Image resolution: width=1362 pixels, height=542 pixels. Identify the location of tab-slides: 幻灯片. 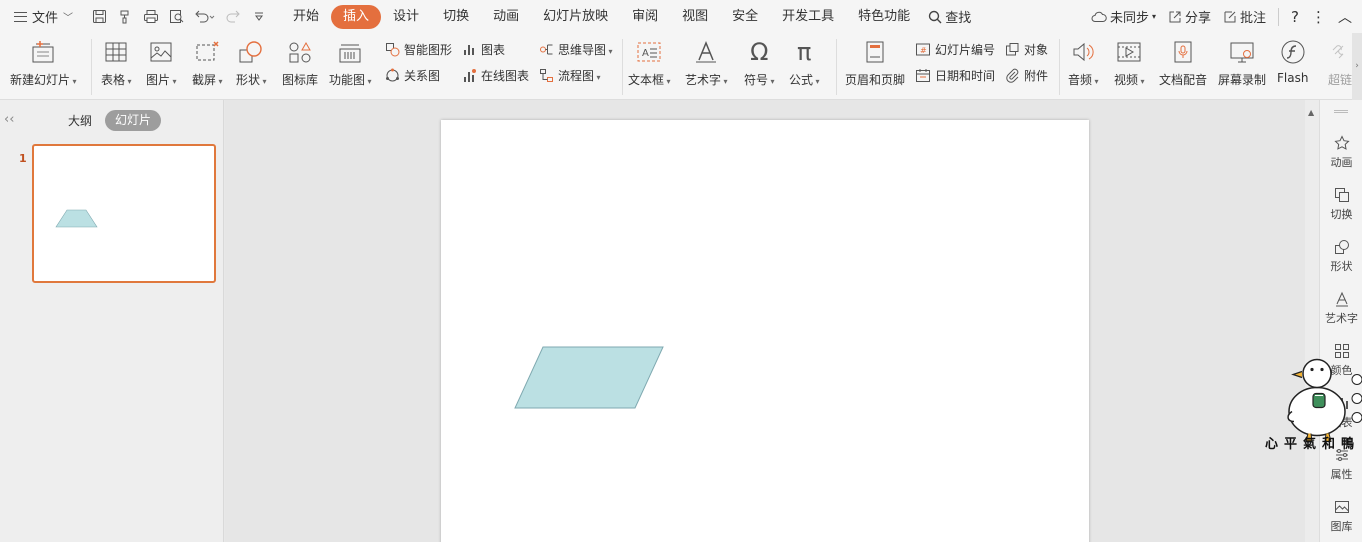
(133, 120).